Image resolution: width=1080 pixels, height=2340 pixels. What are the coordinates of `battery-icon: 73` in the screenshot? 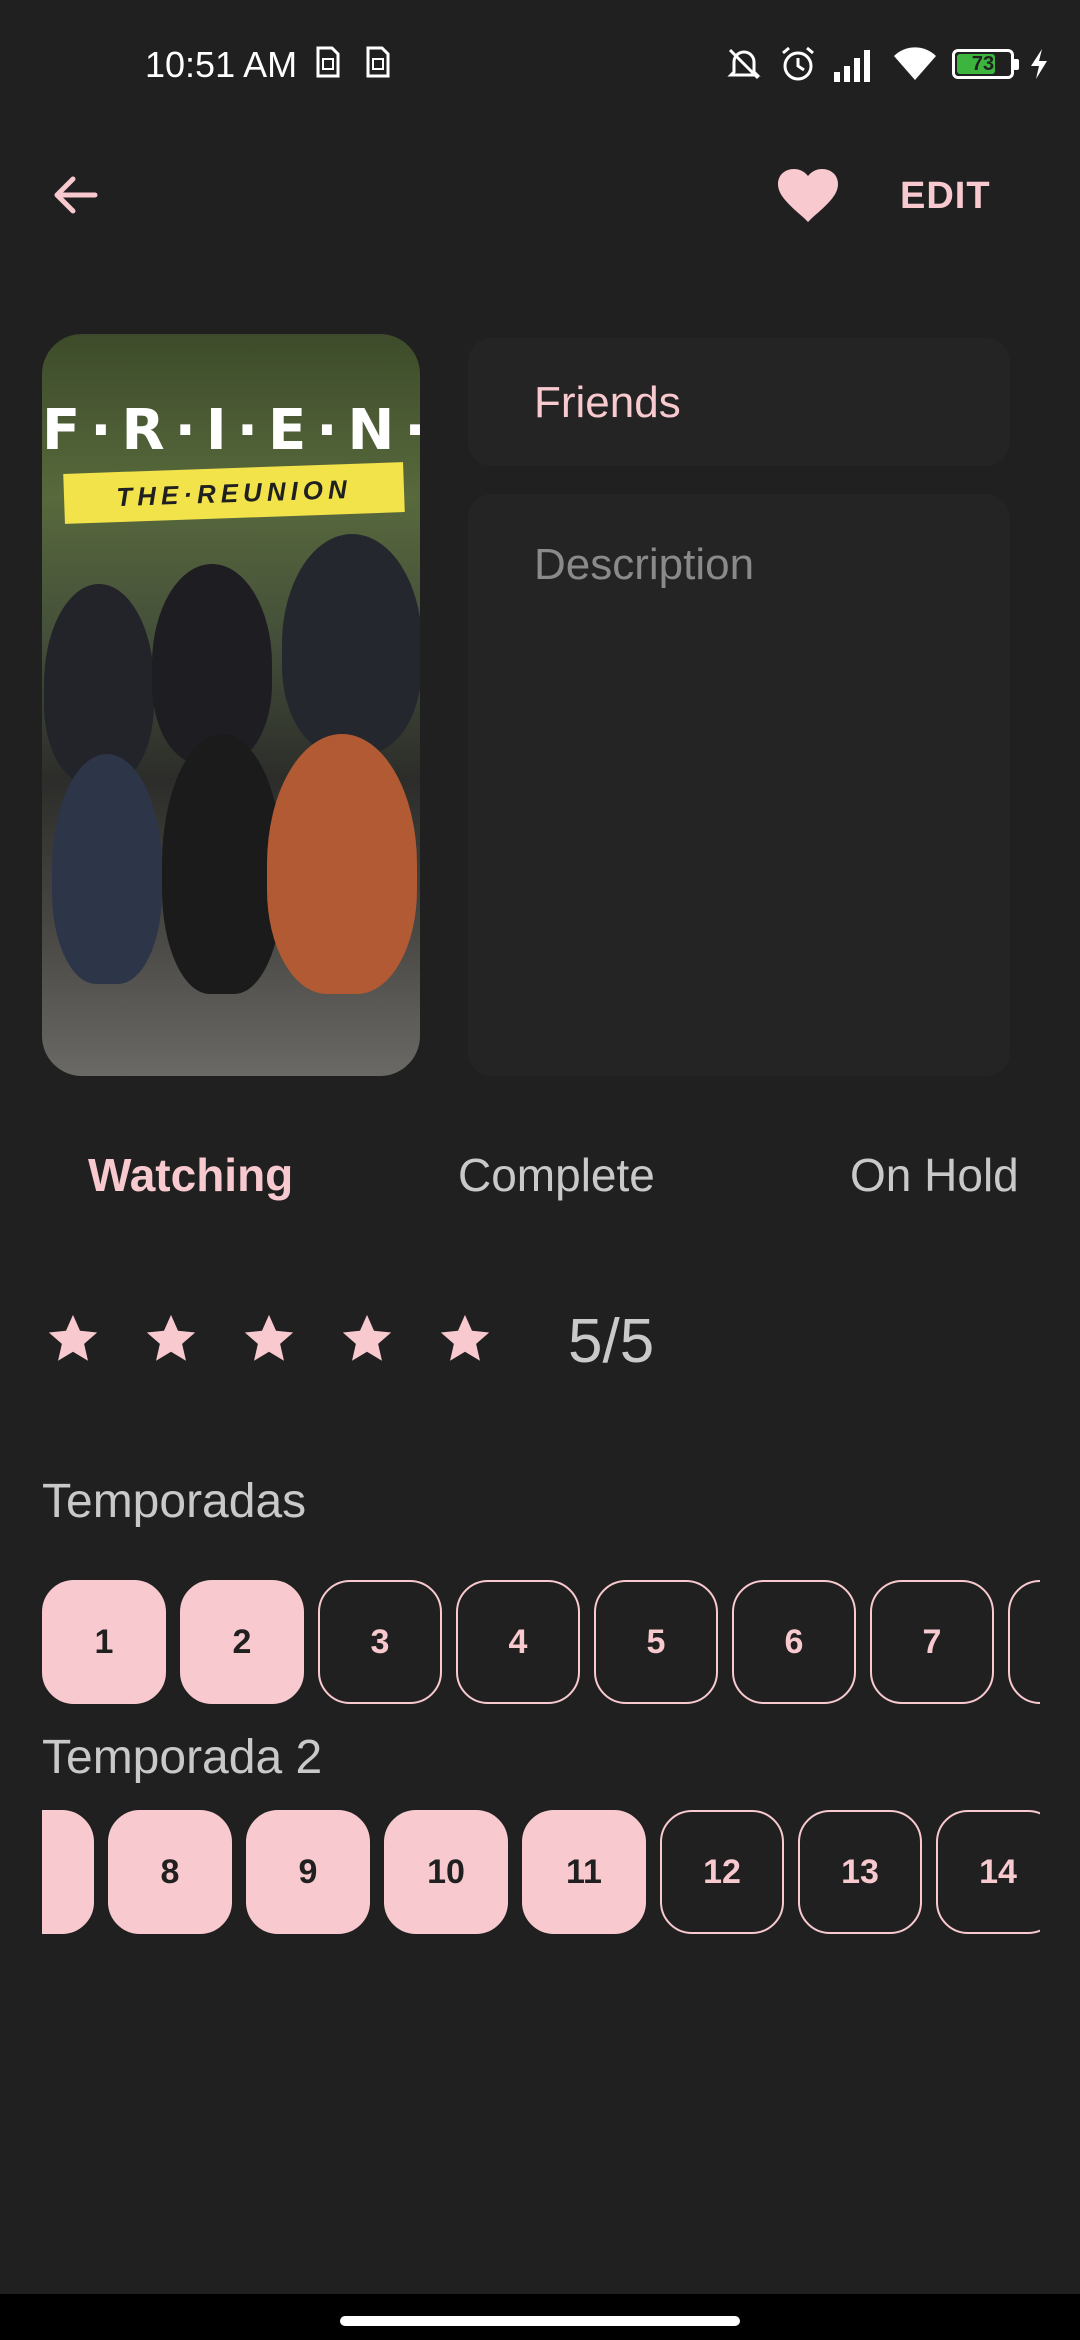 It's located at (985, 64).